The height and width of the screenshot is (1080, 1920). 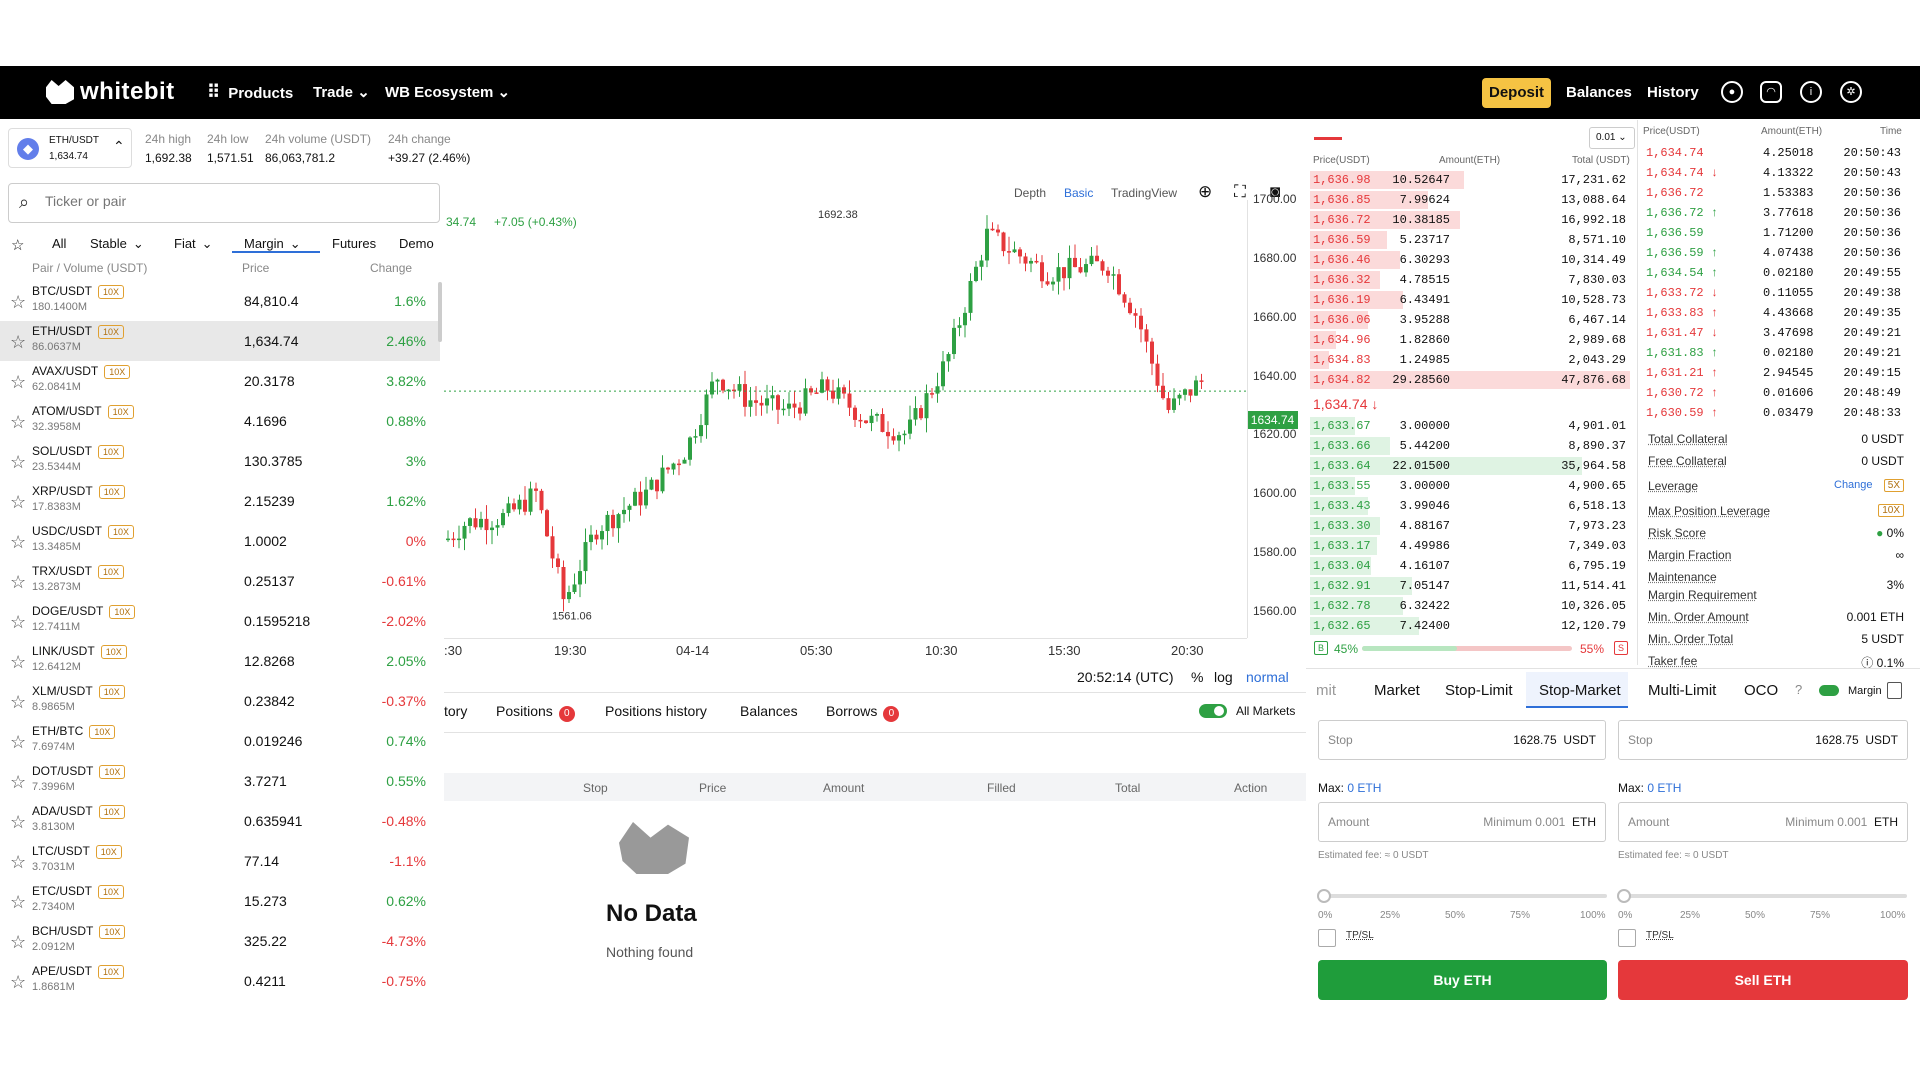 What do you see at coordinates (1829, 690) in the screenshot?
I see `margin-toggle` at bounding box center [1829, 690].